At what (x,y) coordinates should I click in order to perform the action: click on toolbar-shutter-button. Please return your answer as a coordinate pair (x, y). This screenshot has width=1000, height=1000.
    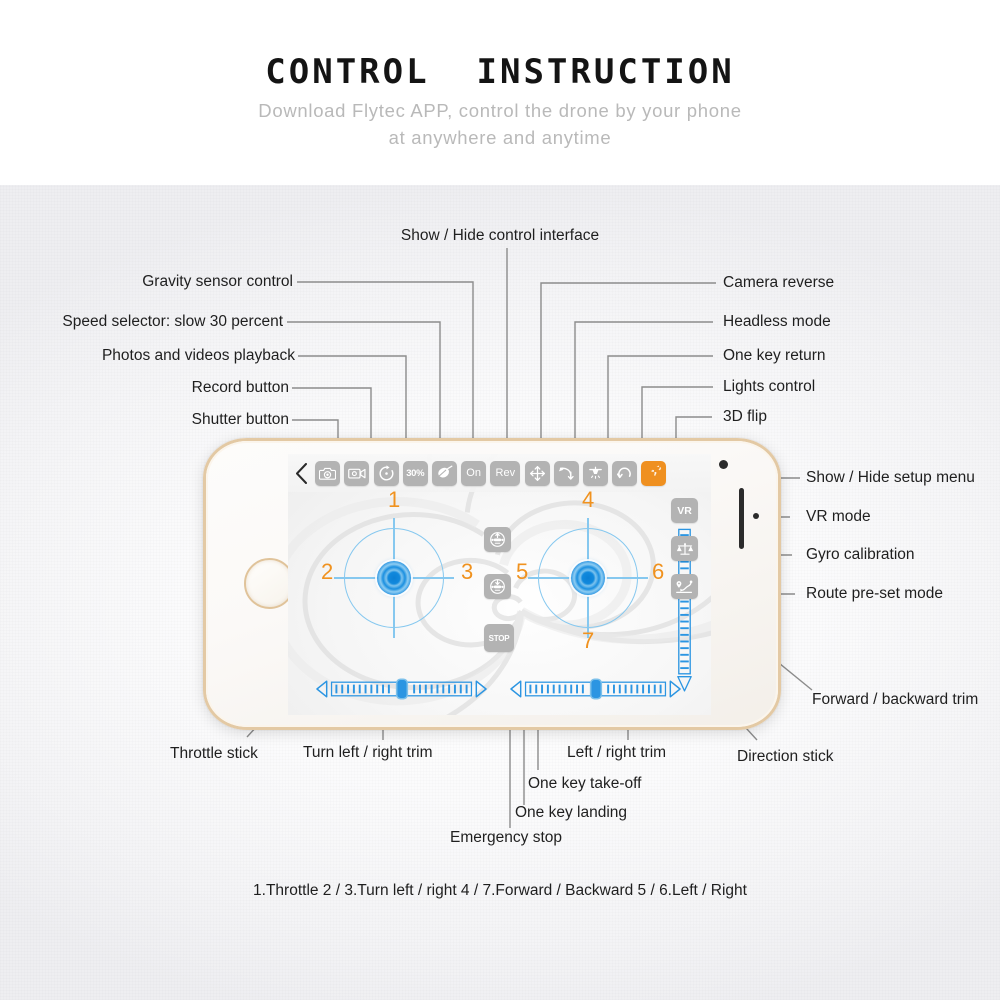
    Looking at the image, I should click on (328, 473).